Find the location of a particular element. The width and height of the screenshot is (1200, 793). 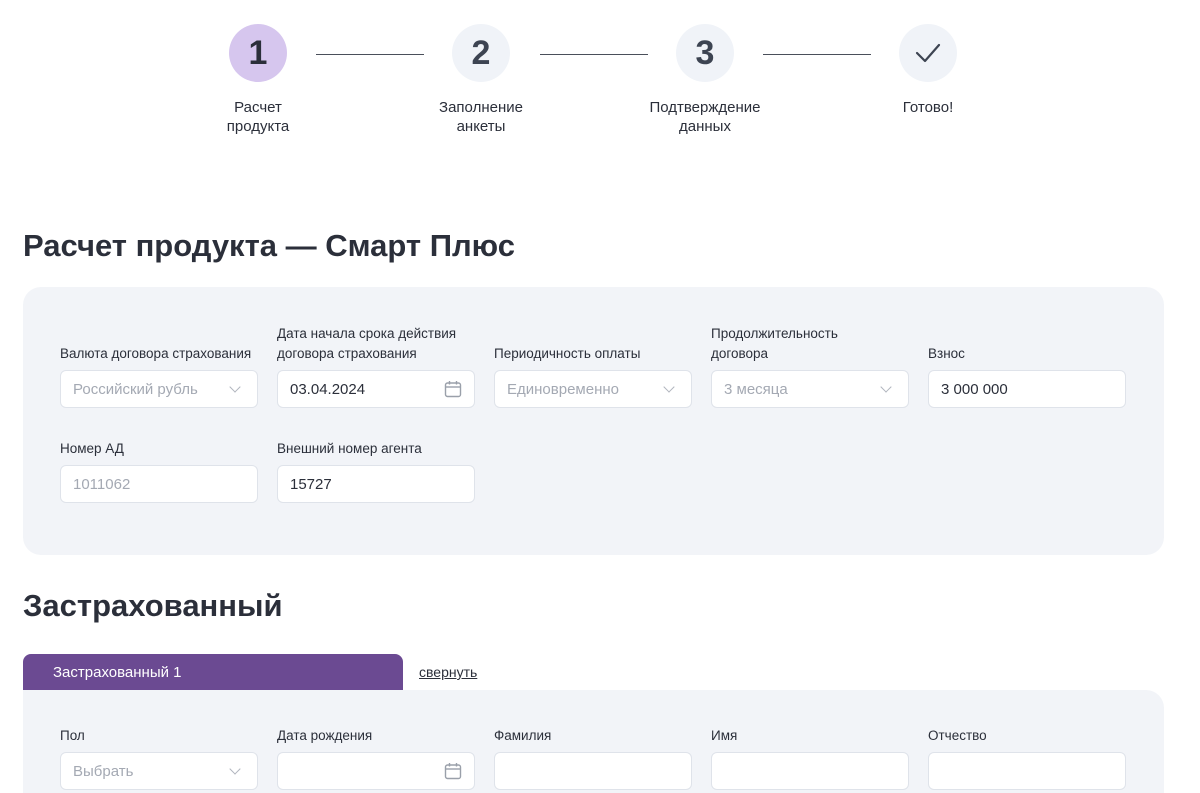

first-name-label: Имя is located at coordinates (724, 735).